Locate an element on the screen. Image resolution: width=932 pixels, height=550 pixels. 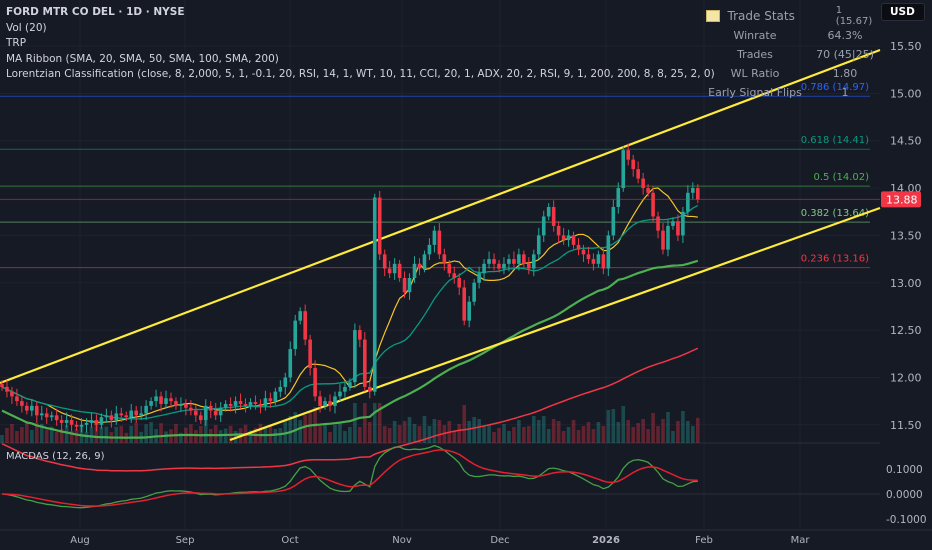
time-tick-label: Dec is located at coordinates (499, 540).